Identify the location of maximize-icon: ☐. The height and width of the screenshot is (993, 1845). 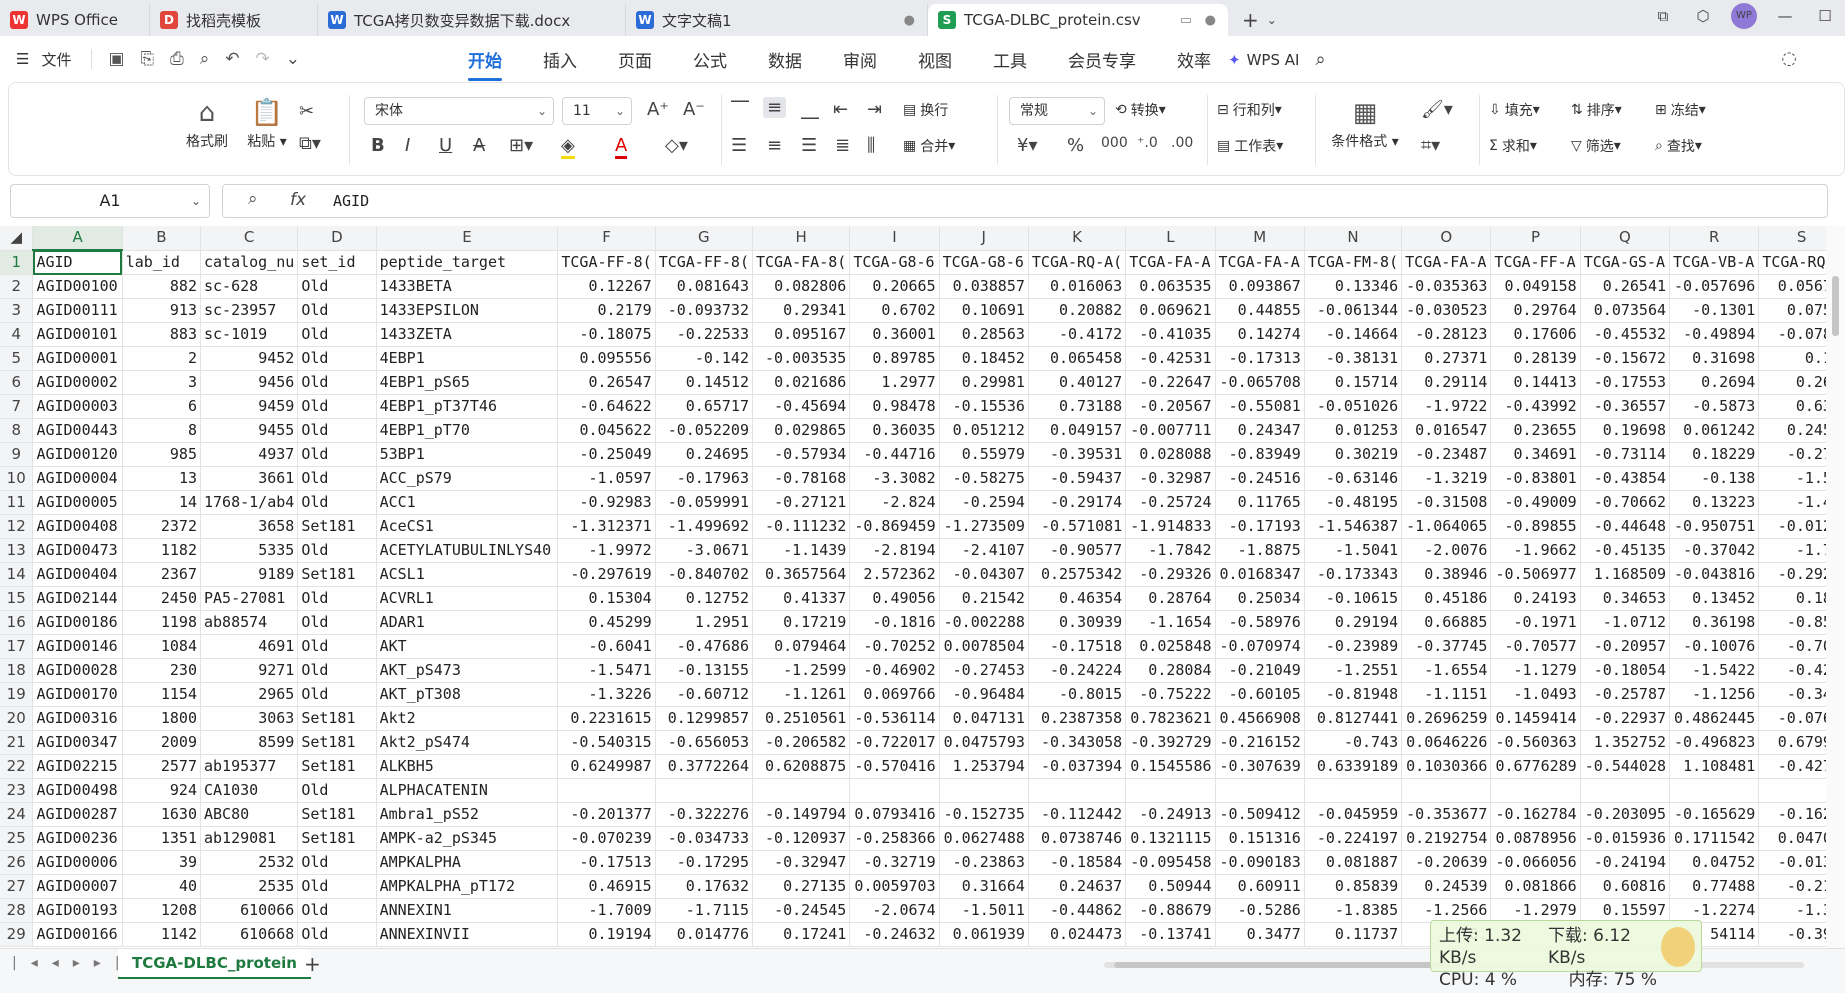
(1825, 16).